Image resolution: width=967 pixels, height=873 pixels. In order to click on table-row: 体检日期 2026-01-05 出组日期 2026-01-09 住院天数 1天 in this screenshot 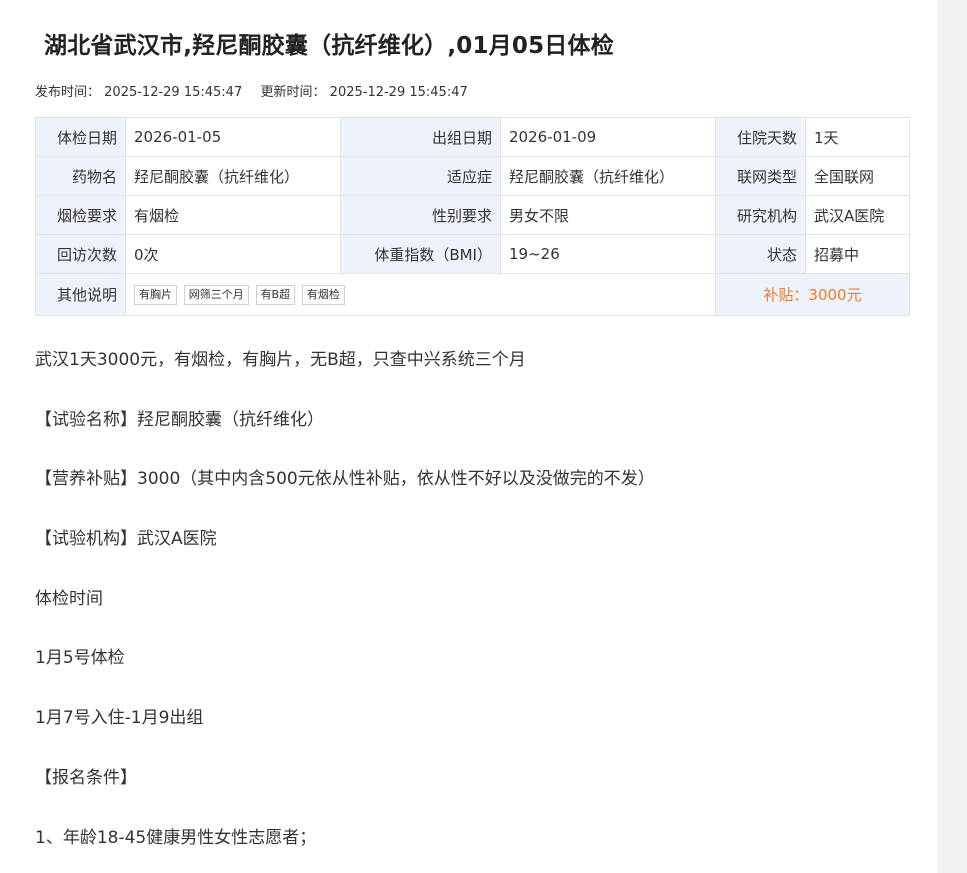, I will do `click(472, 137)`.